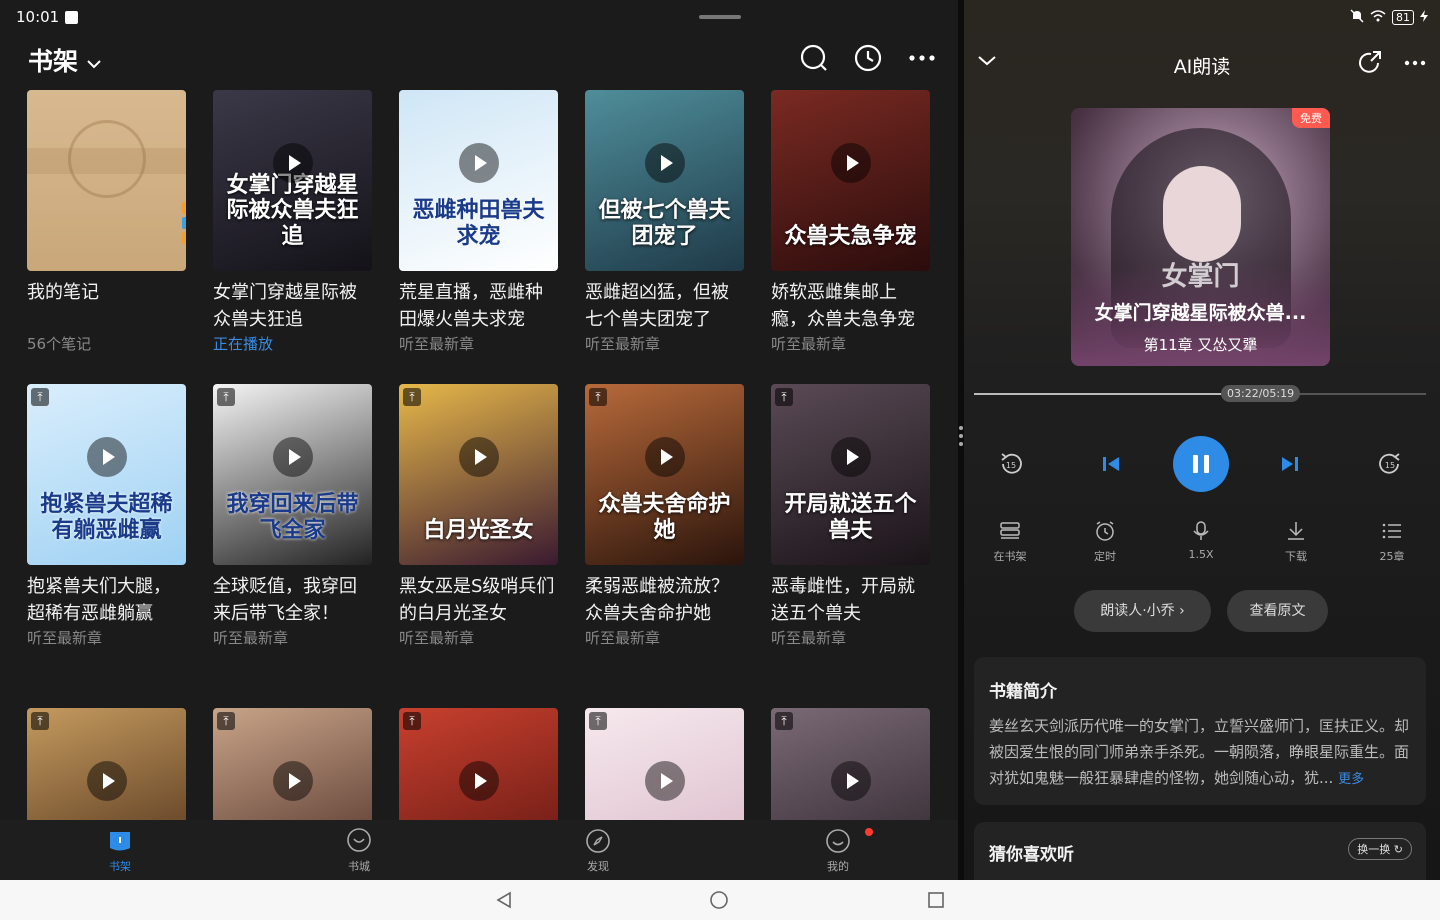 This screenshot has width=1440, height=920. I want to click on forward-15-button: 15, so click(1390, 464).